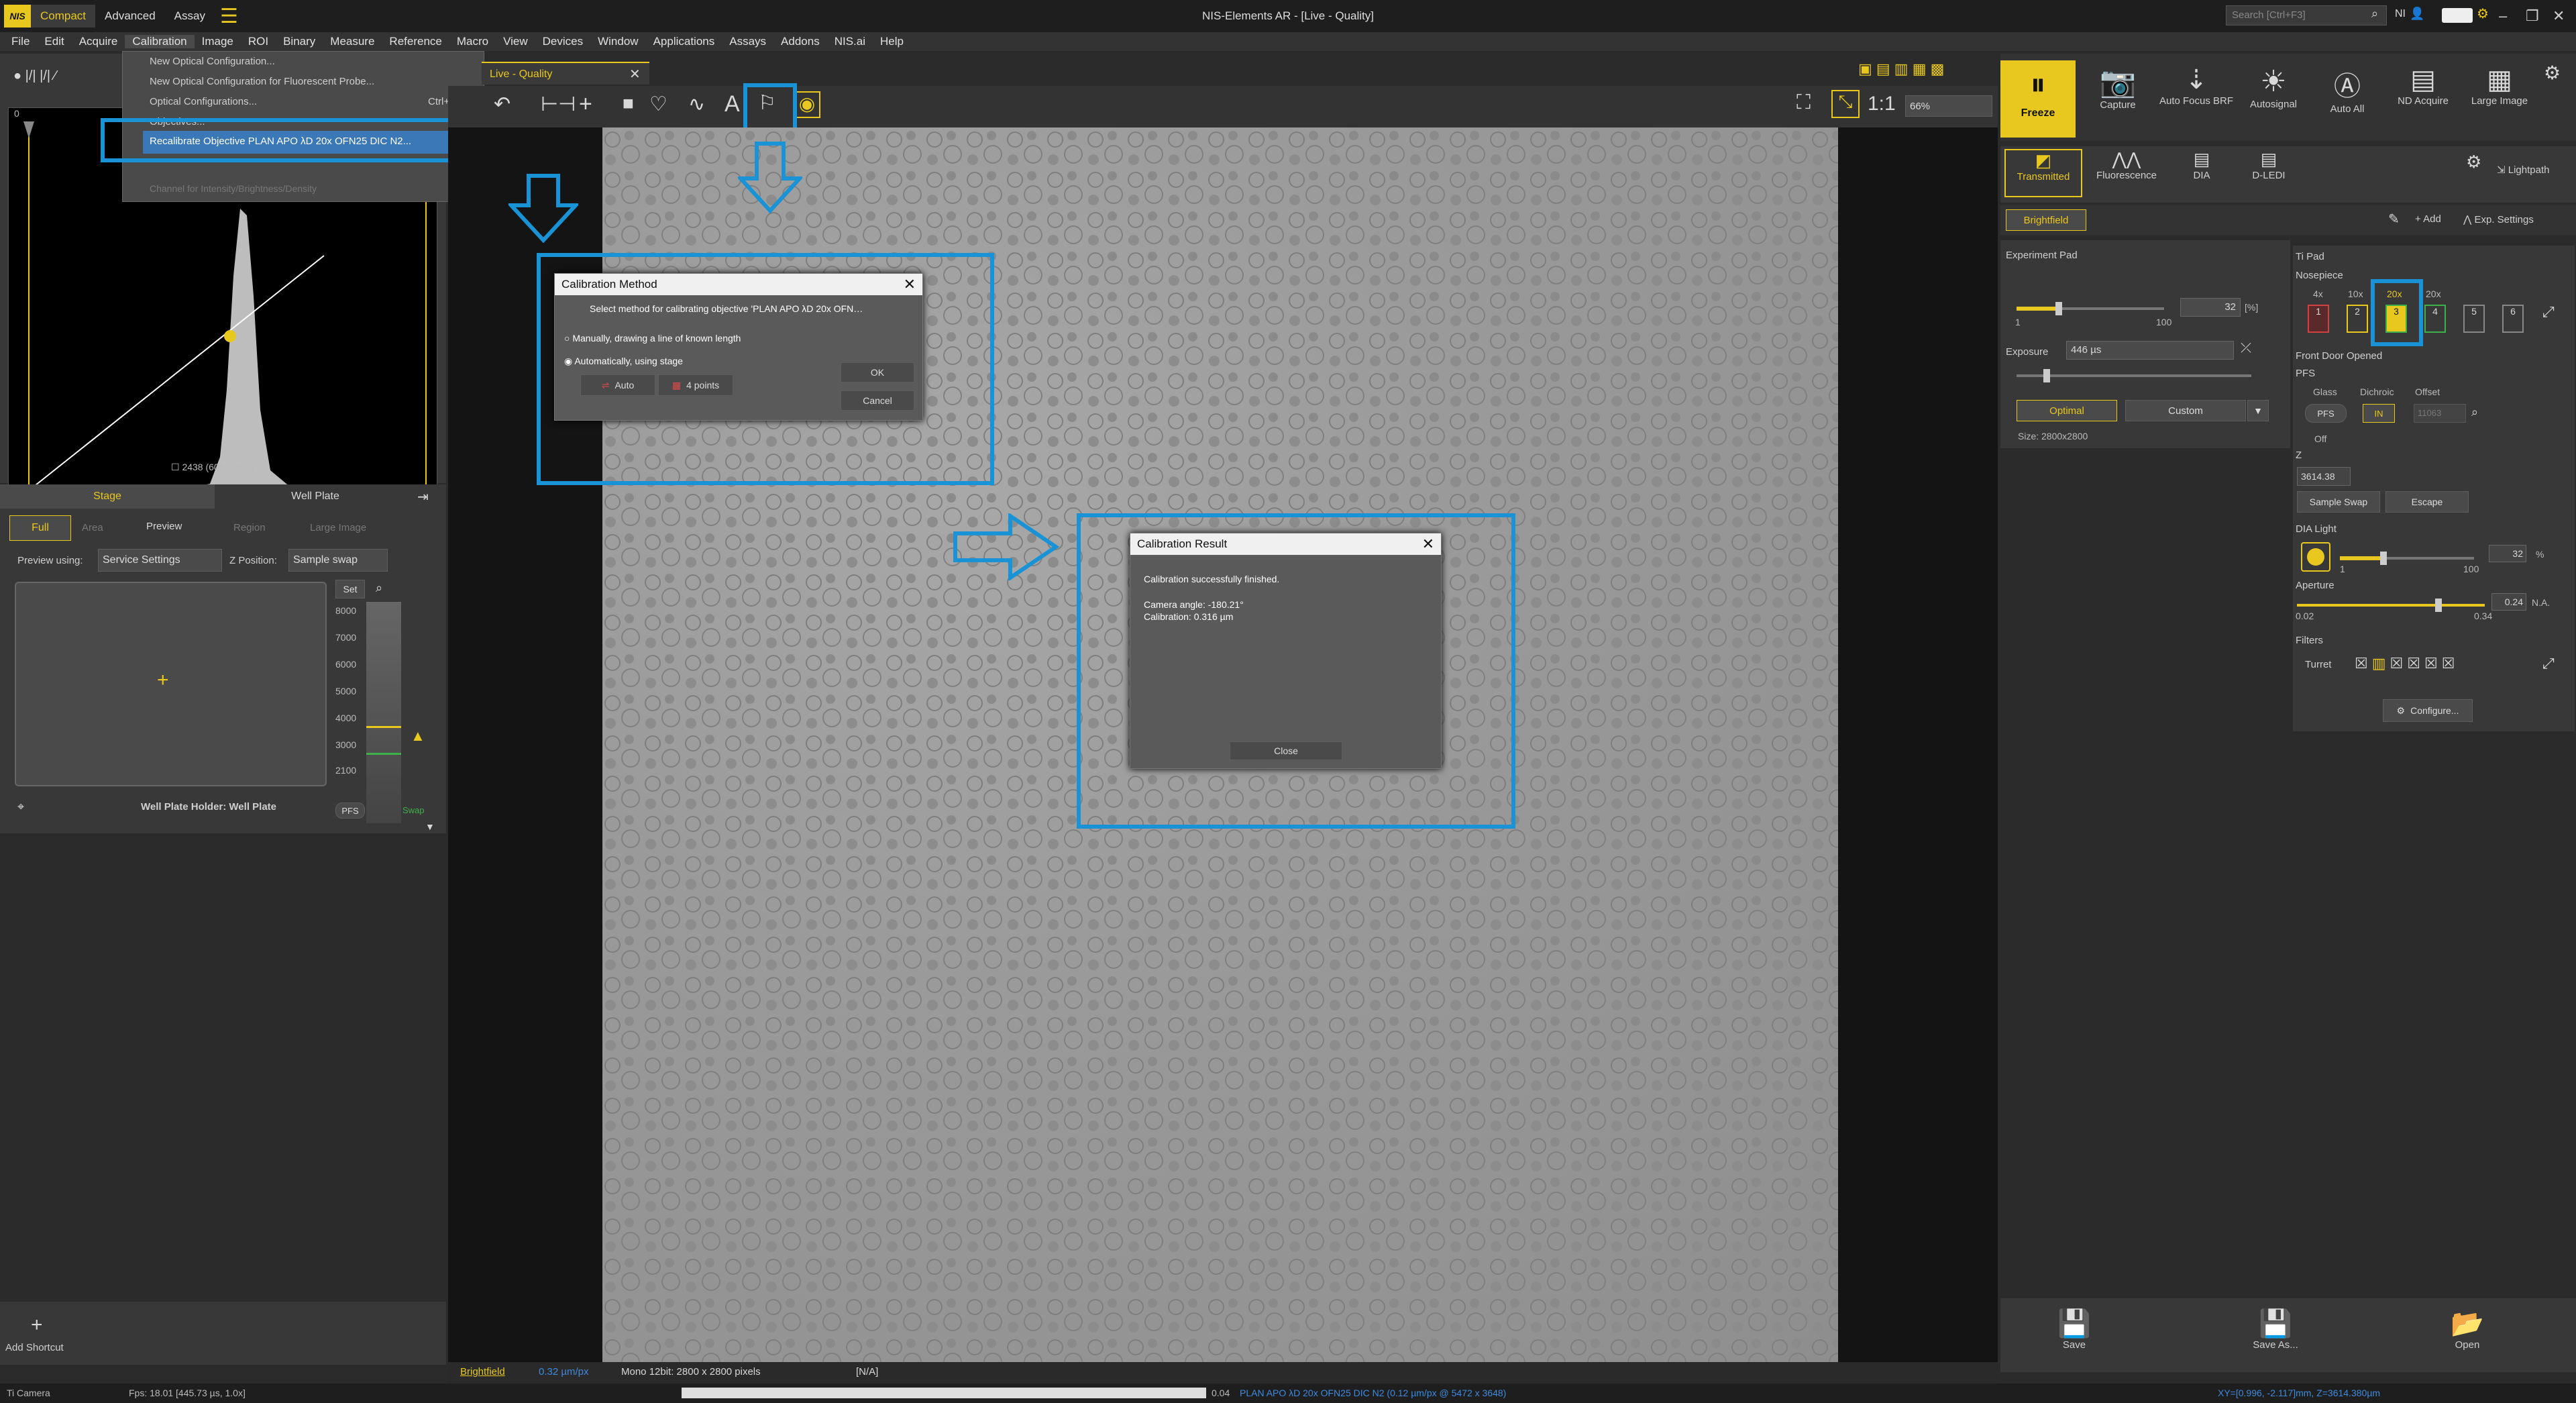 The width and height of the screenshot is (2576, 1403). Describe the element at coordinates (218, 42) in the screenshot. I see `menu-image: Image` at that location.